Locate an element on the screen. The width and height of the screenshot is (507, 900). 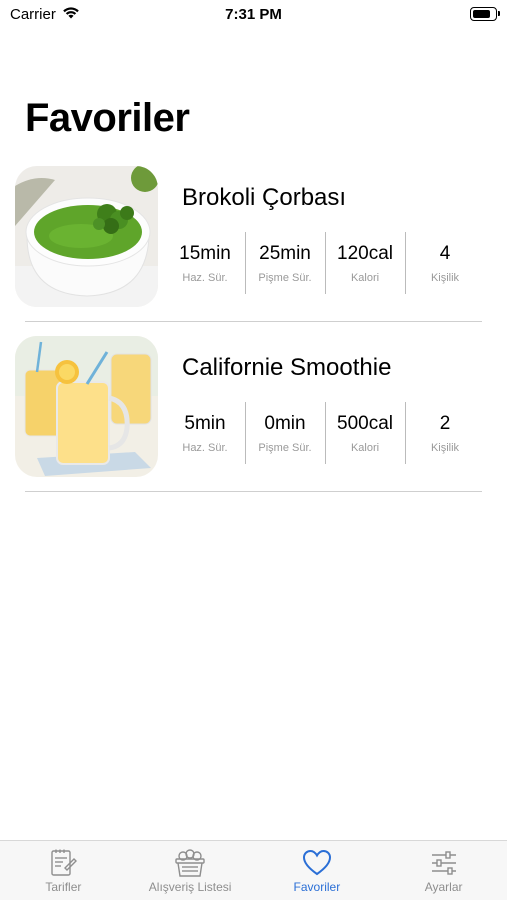
servings-stat: 2 Kişilik is located at coordinates (445, 433).